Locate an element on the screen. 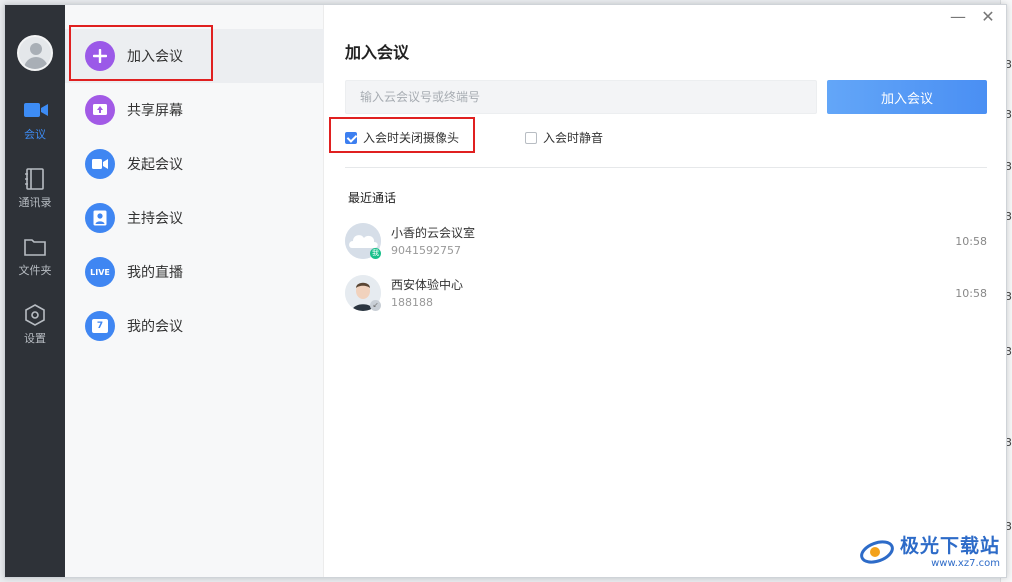 The image size is (1012, 582). menu-label: 共享屏幕 is located at coordinates (155, 111).